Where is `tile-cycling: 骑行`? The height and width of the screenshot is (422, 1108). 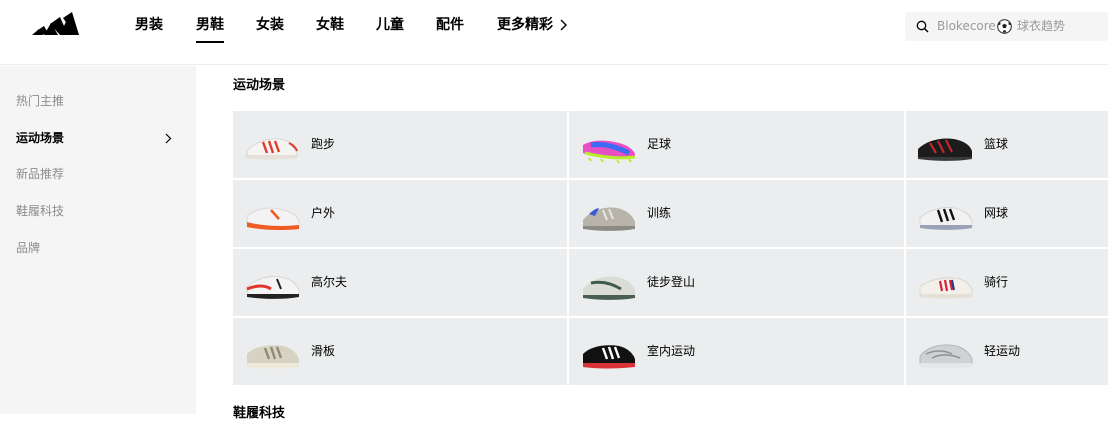
tile-cycling: 骑行 is located at coordinates (1007, 282).